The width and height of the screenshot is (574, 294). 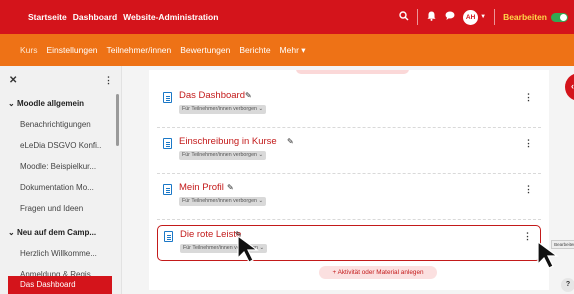 I want to click on avatar: AH, so click(x=471, y=17).